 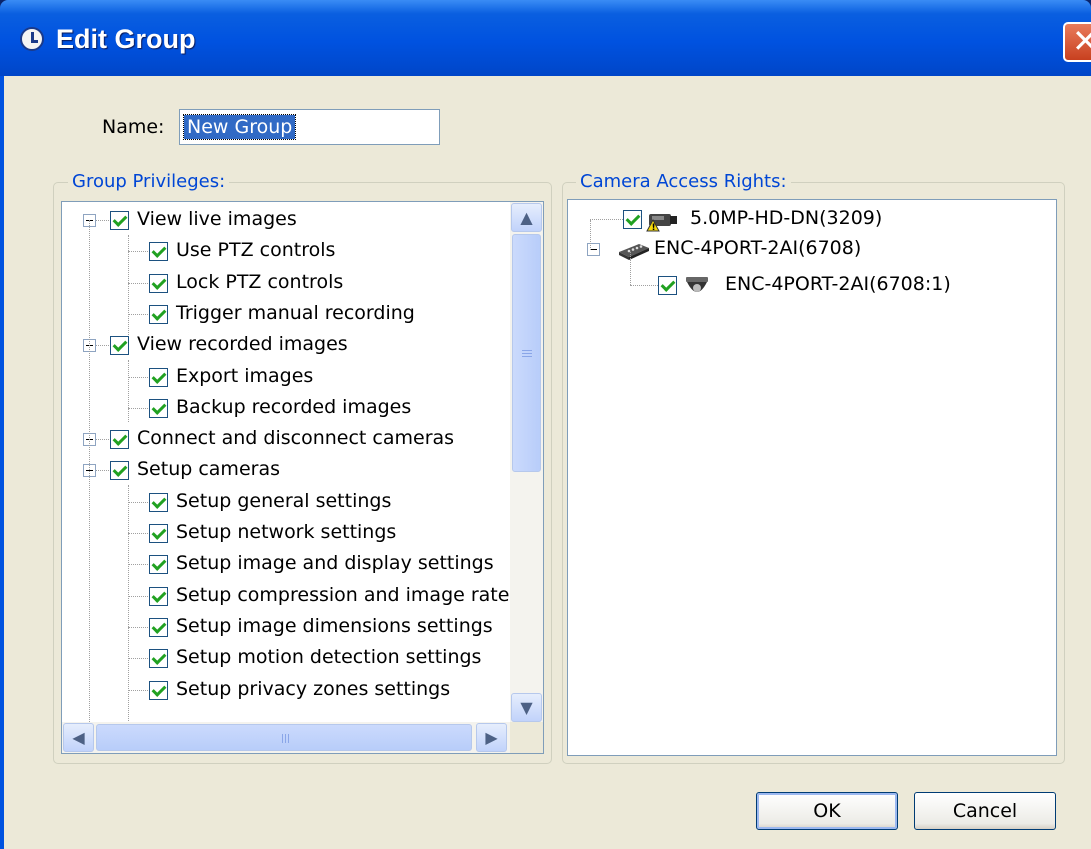 I want to click on privilege-item-row: Setup privacy zones settings, so click(x=292, y=690).